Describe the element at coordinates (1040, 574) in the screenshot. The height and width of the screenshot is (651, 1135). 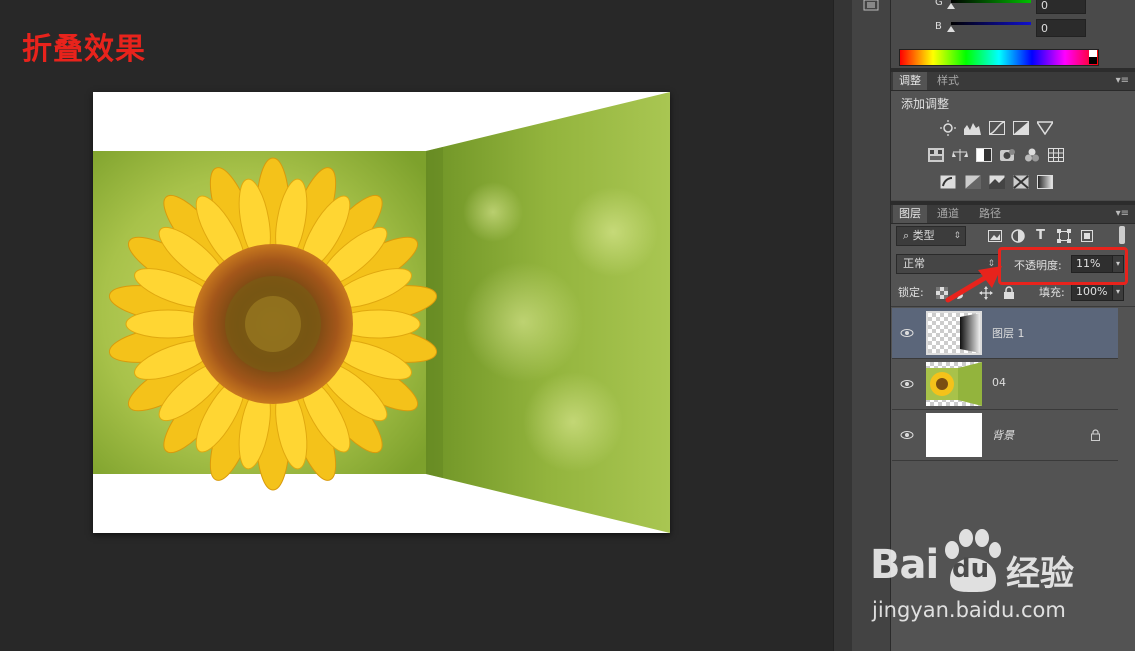
I see `watermark-brand-cn: 经验` at that location.